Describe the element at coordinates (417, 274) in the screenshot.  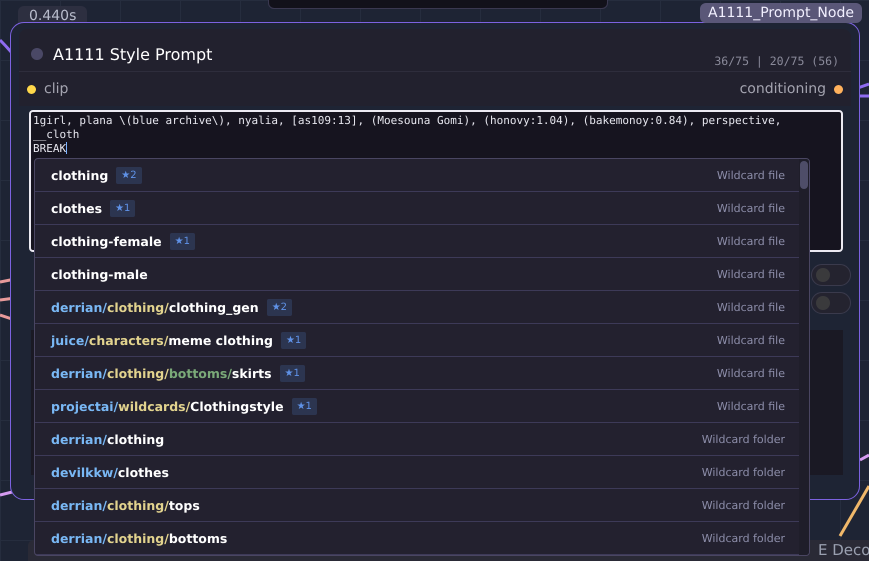
I see `autocomplete-item: clothing-male Wildcard file` at that location.